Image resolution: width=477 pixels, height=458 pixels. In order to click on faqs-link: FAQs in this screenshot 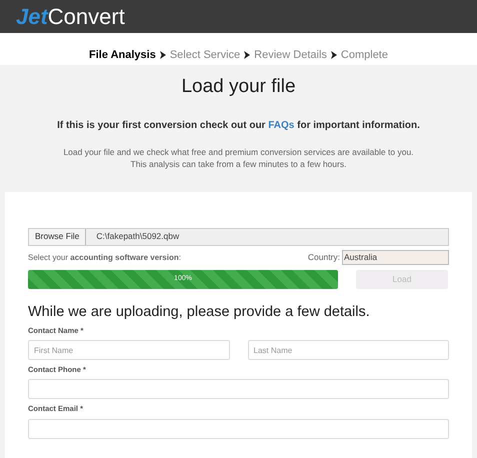, I will do `click(281, 125)`.